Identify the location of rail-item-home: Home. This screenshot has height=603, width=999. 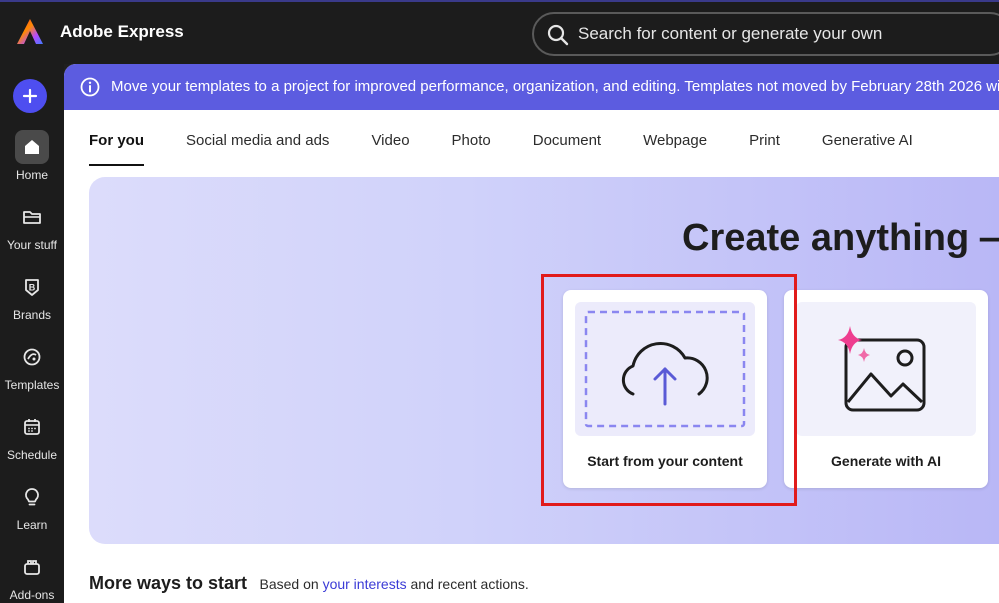
(32, 156).